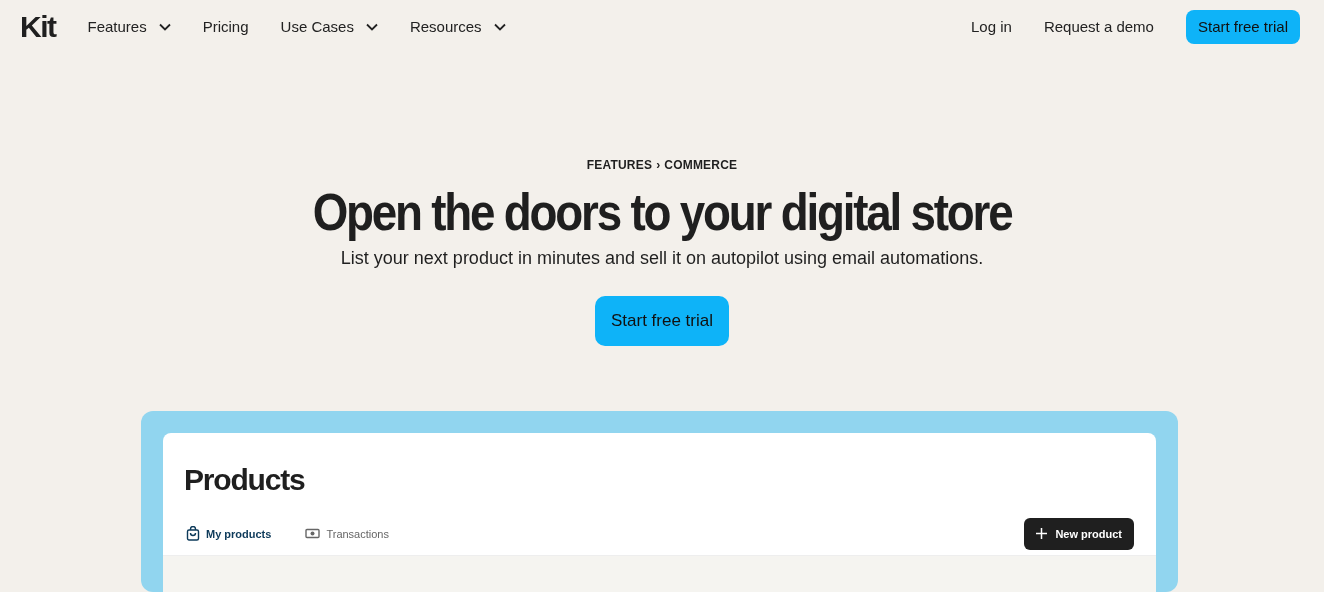  What do you see at coordinates (1079, 534) in the screenshot?
I see `new-product-button: New product` at bounding box center [1079, 534].